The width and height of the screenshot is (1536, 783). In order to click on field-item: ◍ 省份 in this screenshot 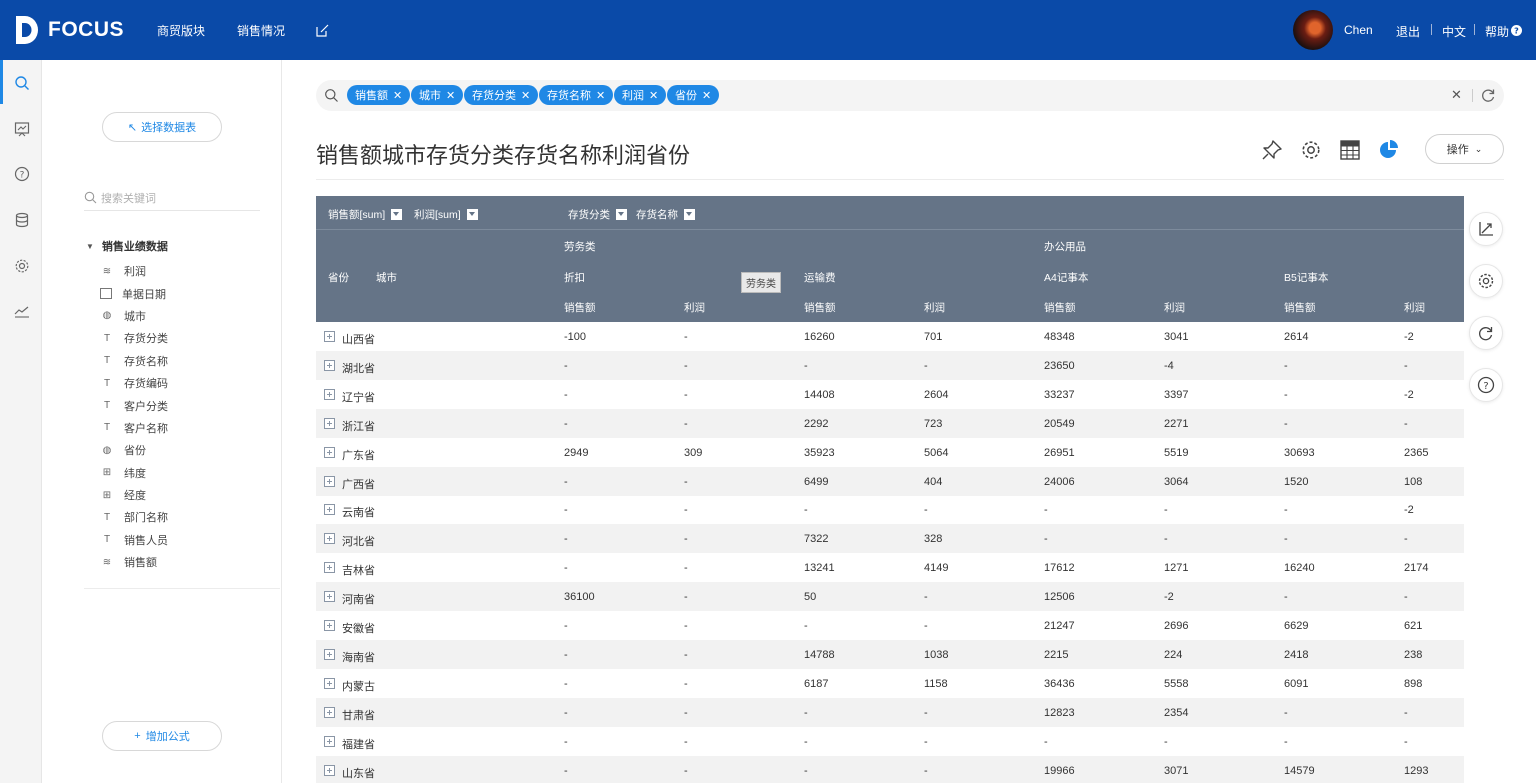, I will do `click(134, 450)`.